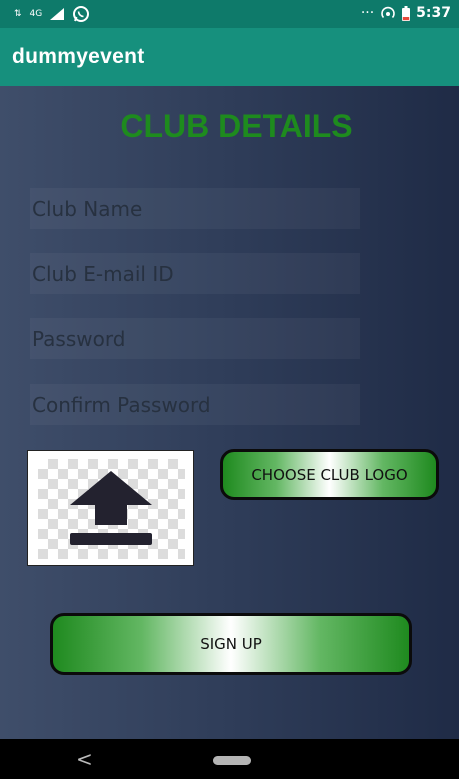  What do you see at coordinates (78, 56) in the screenshot?
I see `app-title: dummyevent` at bounding box center [78, 56].